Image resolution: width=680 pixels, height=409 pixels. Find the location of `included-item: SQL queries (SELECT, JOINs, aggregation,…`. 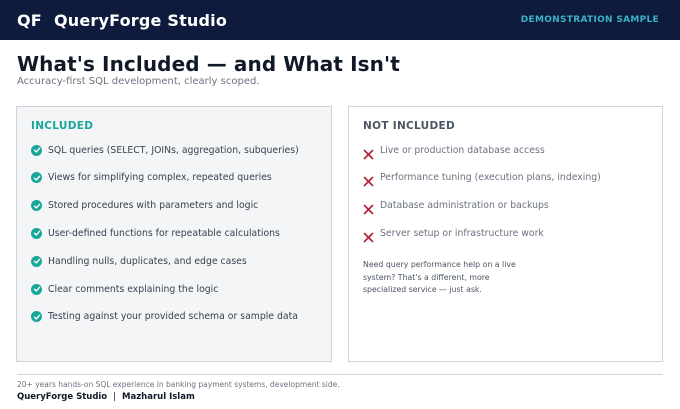

included-item: SQL queries (SELECT, JOINs, aggregation,… is located at coordinates (165, 150).